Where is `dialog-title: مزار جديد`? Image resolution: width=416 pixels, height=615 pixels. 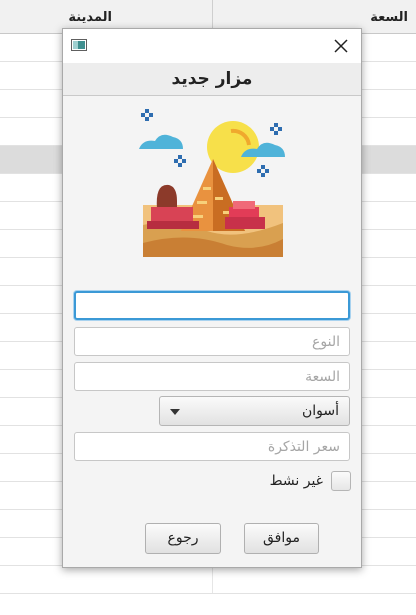
dialog-title: مزار جديد is located at coordinates (212, 79).